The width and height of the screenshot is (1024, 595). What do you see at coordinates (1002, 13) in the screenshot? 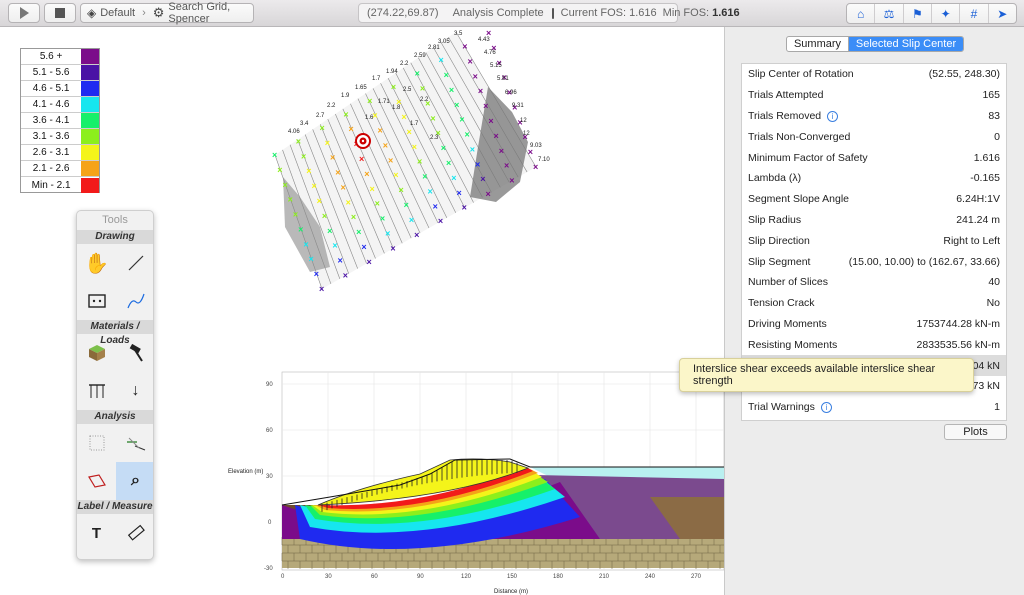
I see `send-button: ➤` at bounding box center [1002, 13].